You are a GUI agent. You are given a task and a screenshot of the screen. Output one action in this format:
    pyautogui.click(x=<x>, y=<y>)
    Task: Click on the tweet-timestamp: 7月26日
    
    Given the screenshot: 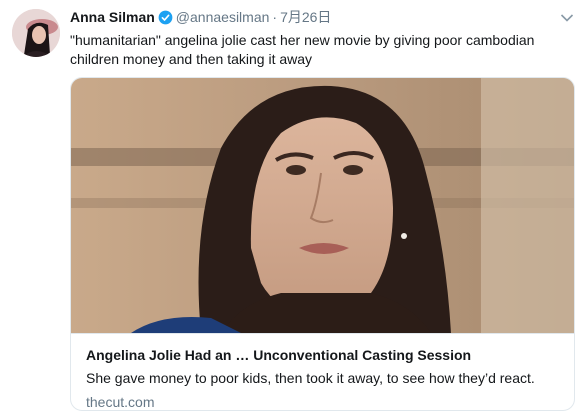 What is the action you would take?
    pyautogui.click(x=305, y=17)
    